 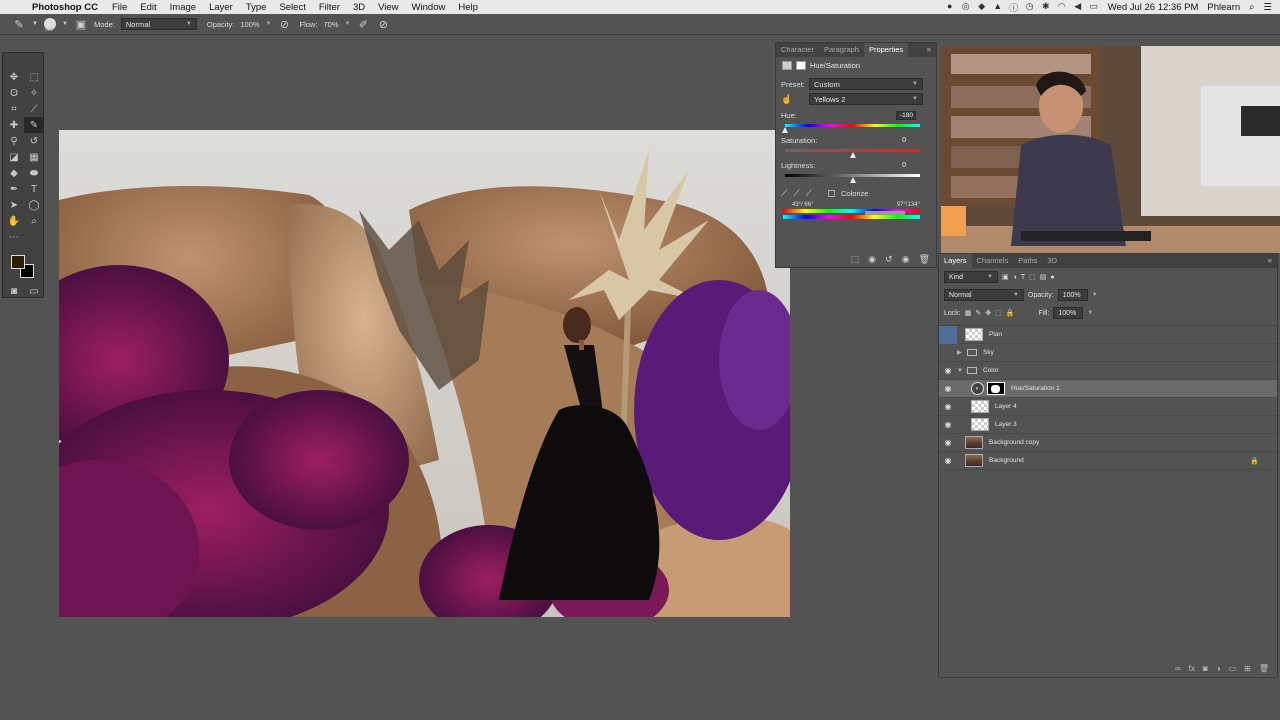 I want to click on quick-mask-icon: ◙, so click(x=14, y=291).